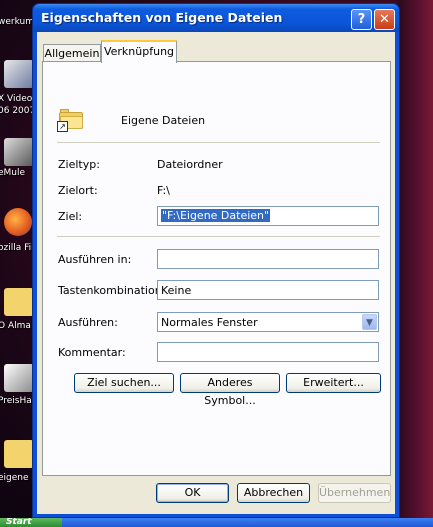  What do you see at coordinates (18, 222) in the screenshot?
I see `firefox-icon` at bounding box center [18, 222].